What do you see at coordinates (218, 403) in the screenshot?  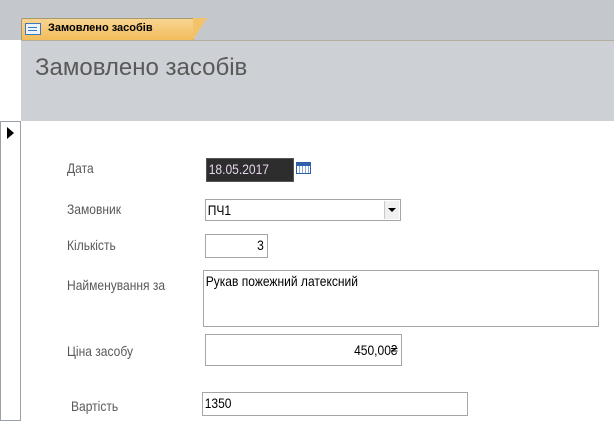 I see `cost-value: 1350` at bounding box center [218, 403].